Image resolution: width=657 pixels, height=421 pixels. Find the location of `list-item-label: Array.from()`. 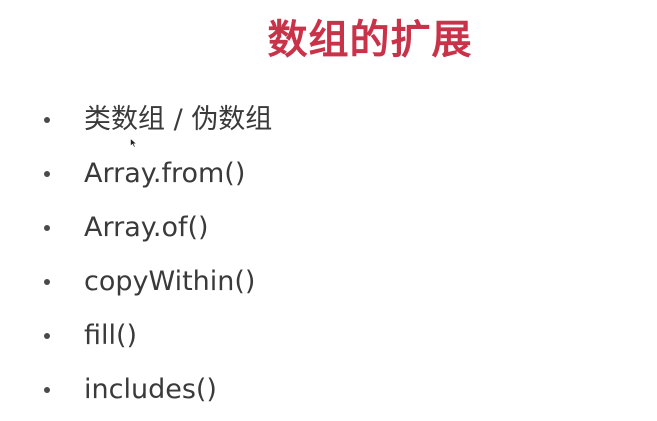

list-item-label: Array.from() is located at coordinates (165, 173).